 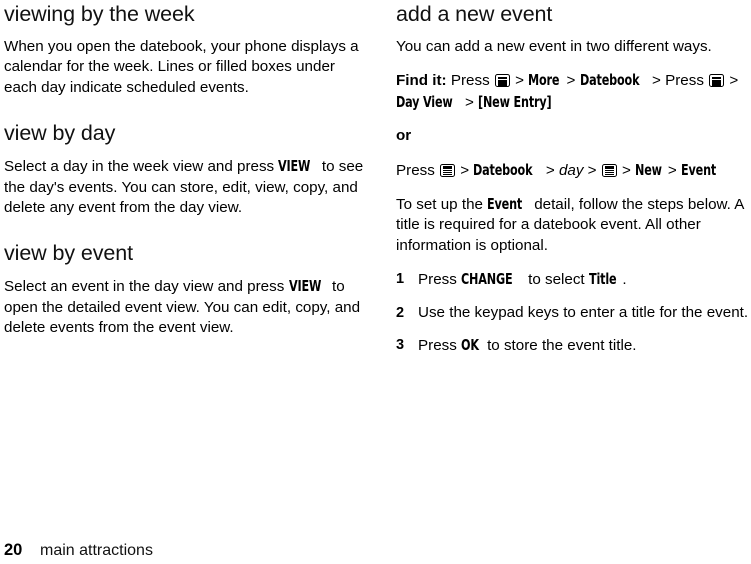 What do you see at coordinates (515, 101) in the screenshot?
I see `menu-item-new-entry: [New Entry]` at bounding box center [515, 101].